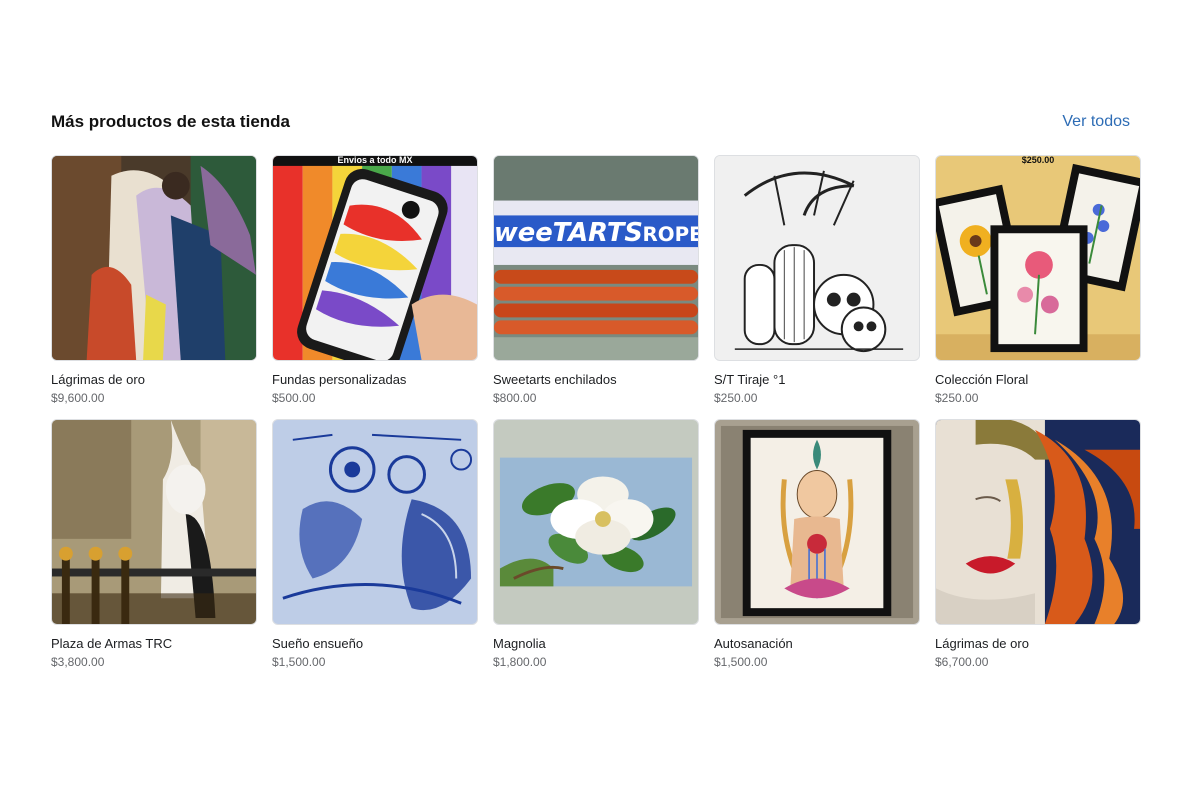 The image size is (1200, 800). I want to click on product-price: $6,700.00, so click(962, 662).